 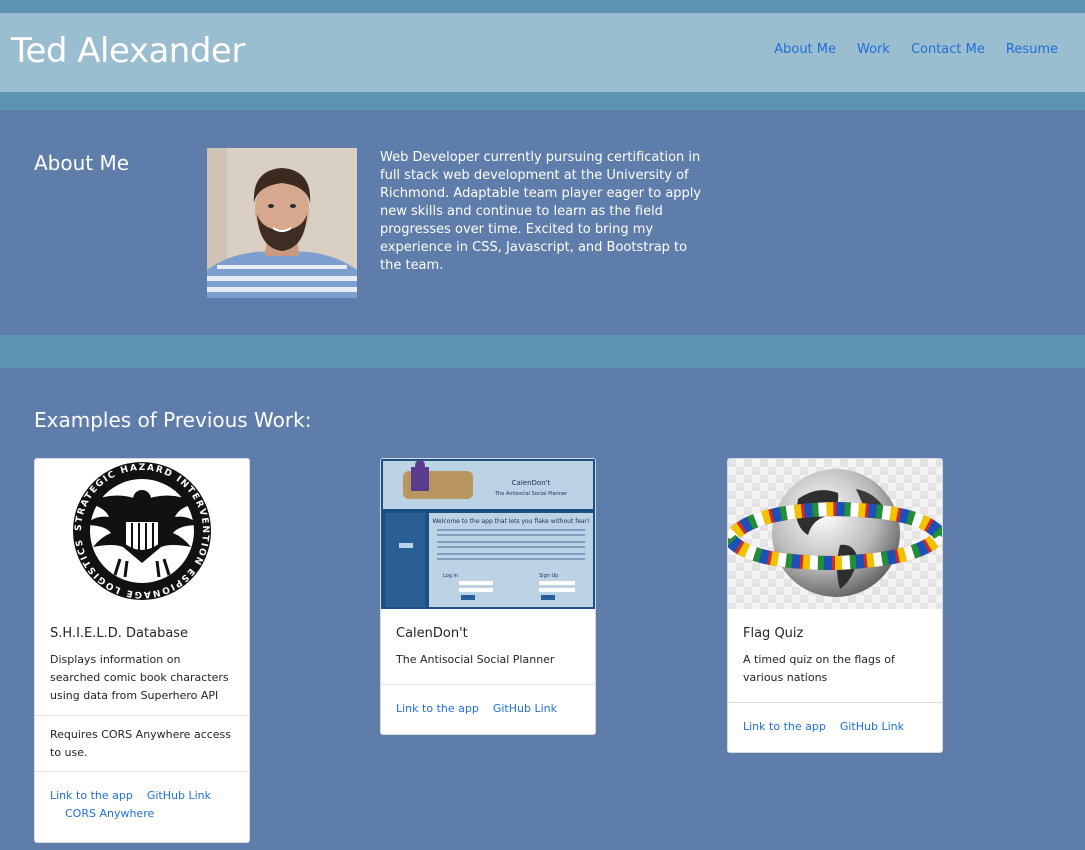 What do you see at coordinates (432, 633) in the screenshot?
I see `card-title: CalenDon't` at bounding box center [432, 633].